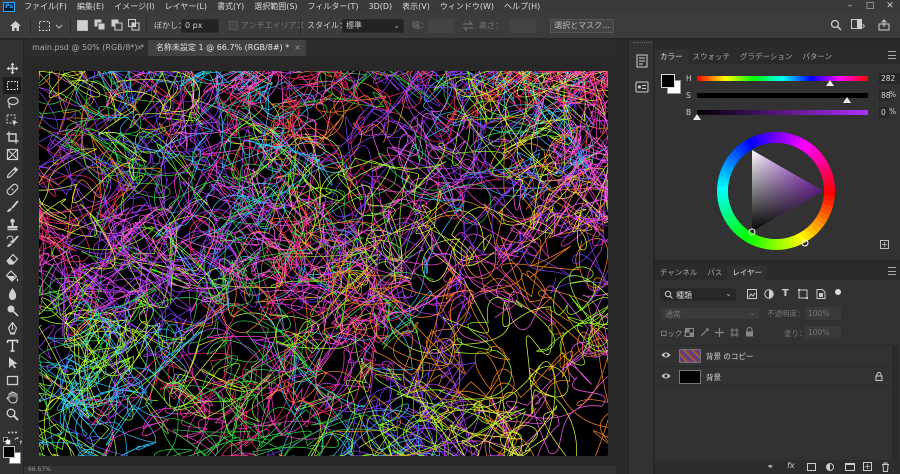 The width and height of the screenshot is (900, 474). What do you see at coordinates (803, 295) in the screenshot?
I see `filter-shape-icon` at bounding box center [803, 295].